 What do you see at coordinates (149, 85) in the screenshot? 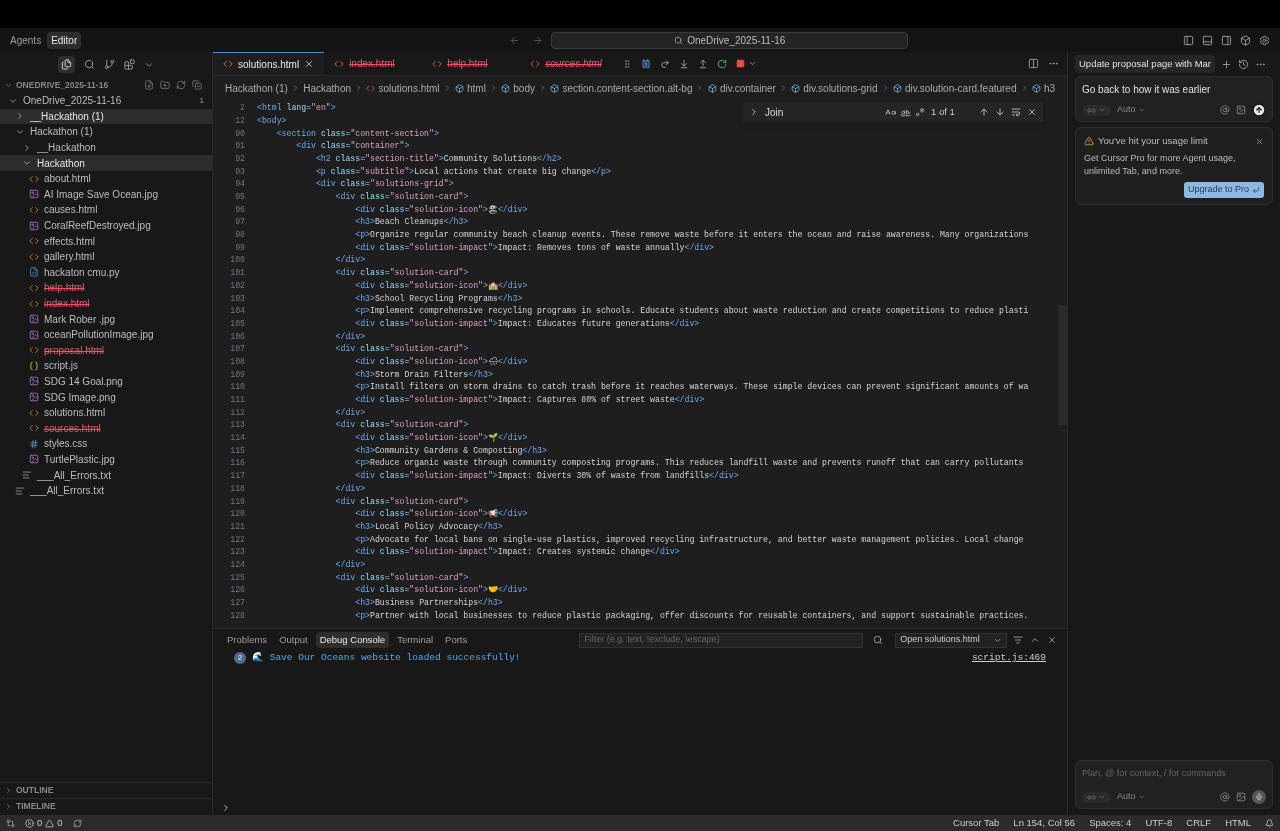
I see `new-file-icon` at bounding box center [149, 85].